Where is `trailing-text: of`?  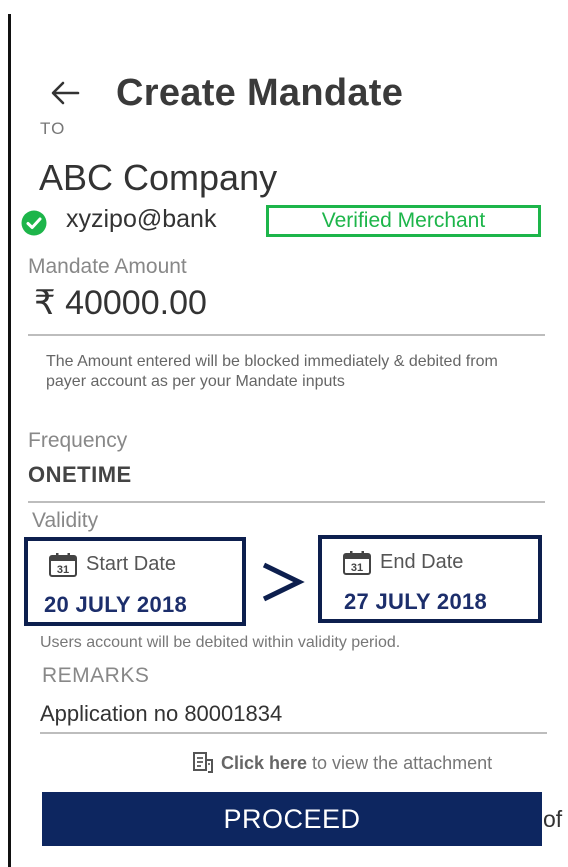
trailing-text: of is located at coordinates (553, 819).